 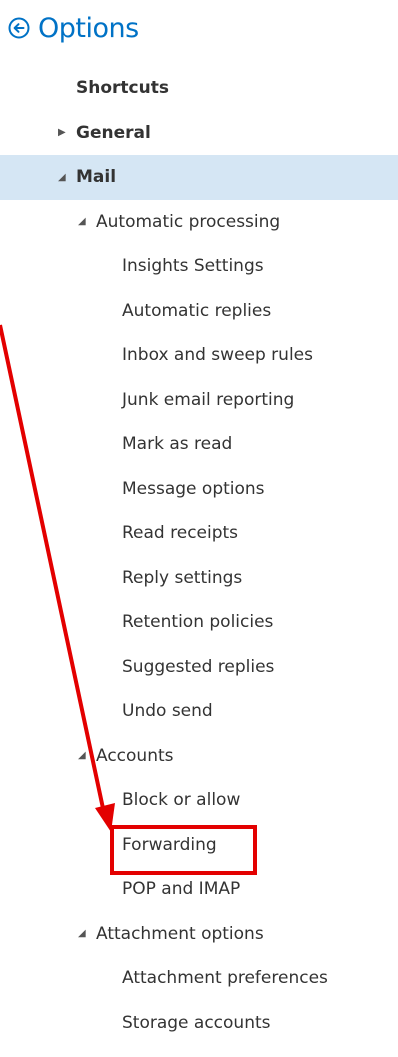 I want to click on nav-group-automatic-processing: ◢ Automatic processing, so click(x=199, y=222).